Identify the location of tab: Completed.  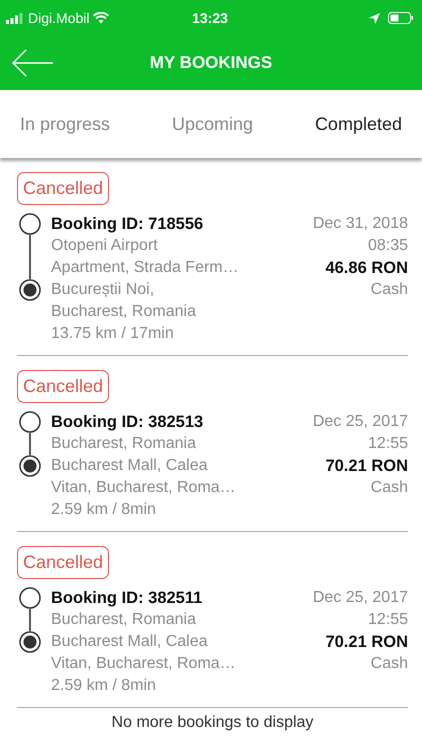
(358, 124).